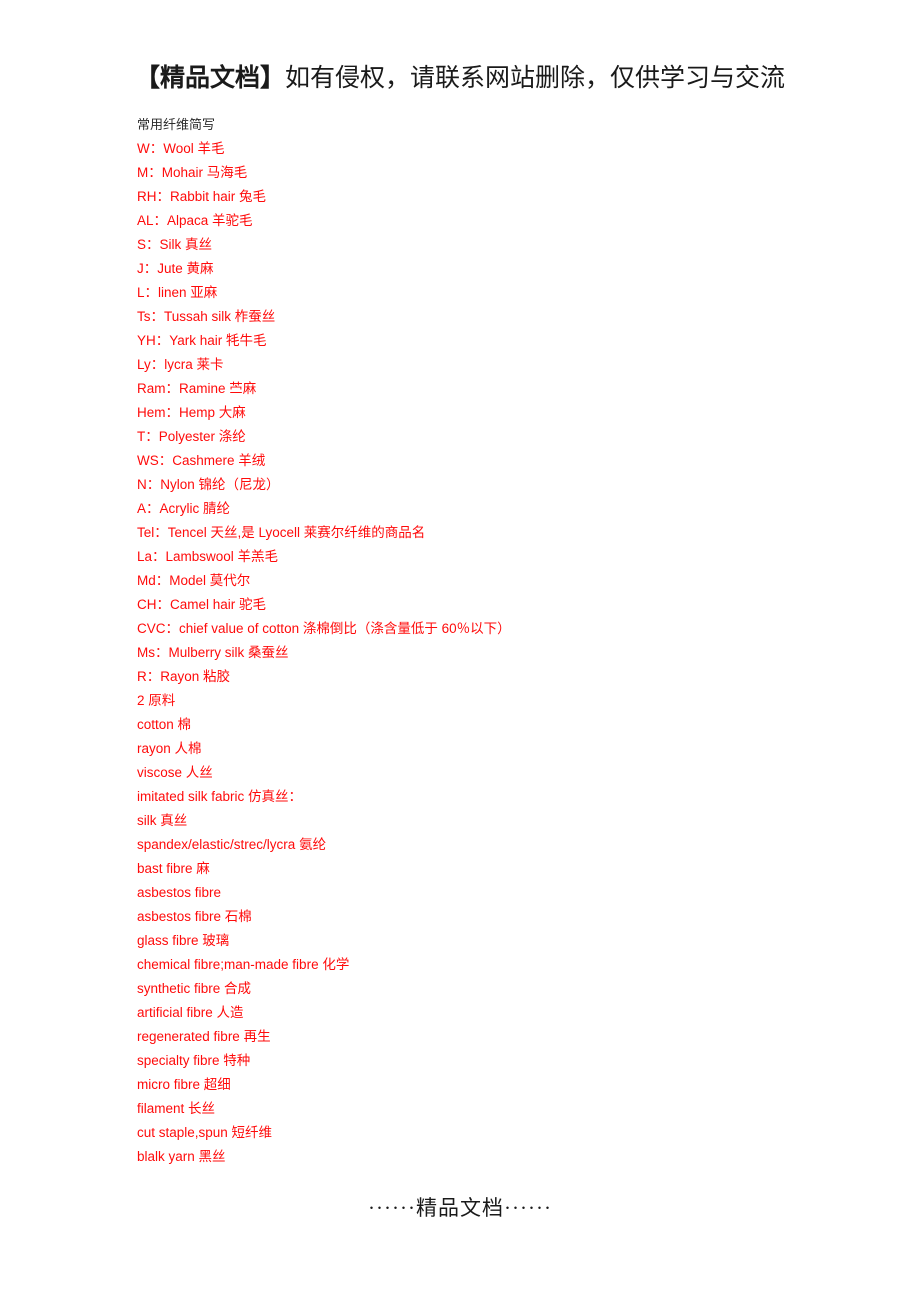  I want to click on list-item: artificial fibre 人造, so click(190, 1012).